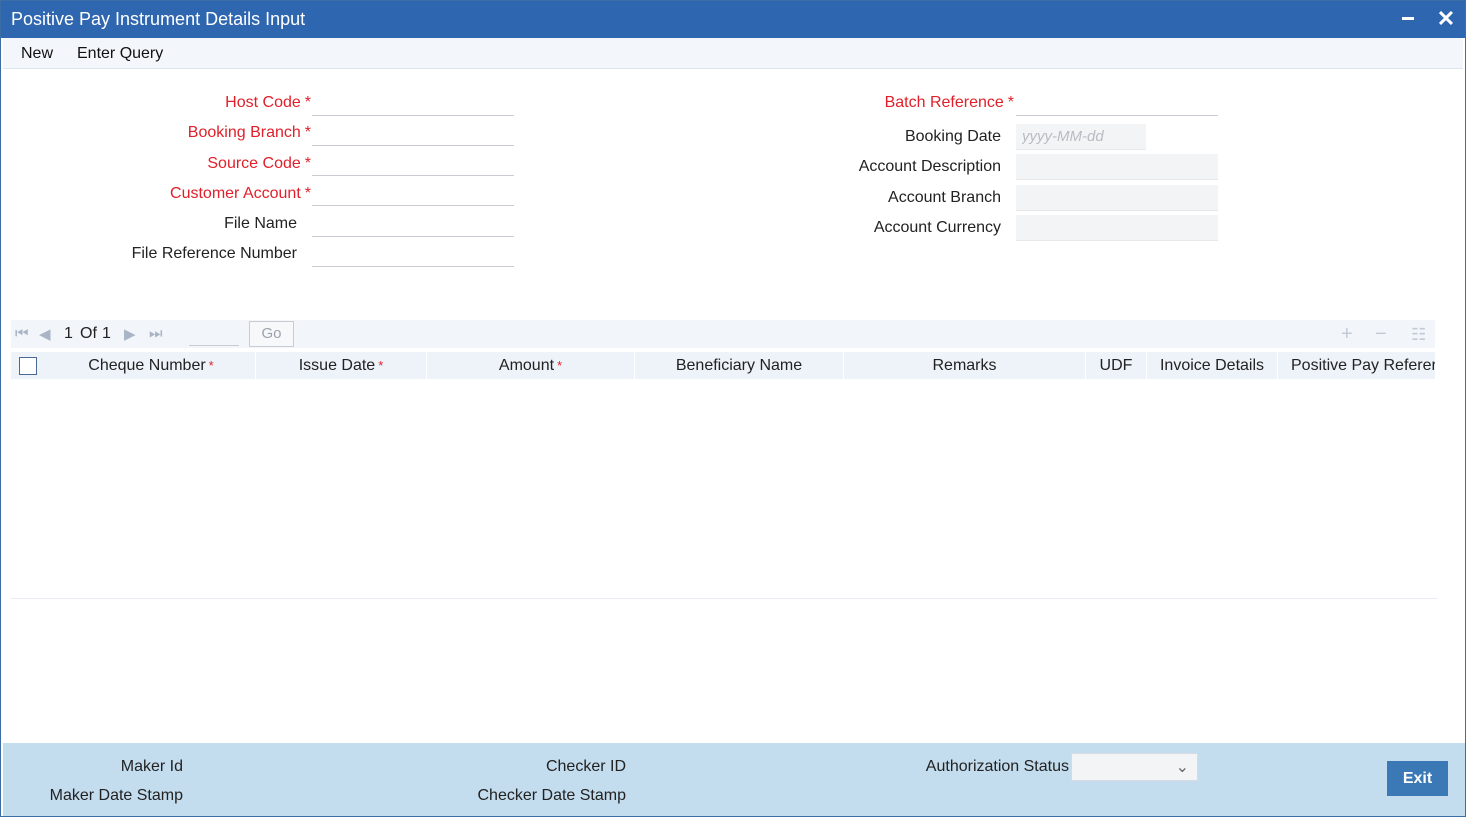 This screenshot has width=1466, height=817. What do you see at coordinates (1117, 198) in the screenshot?
I see `account-branch-input` at bounding box center [1117, 198].